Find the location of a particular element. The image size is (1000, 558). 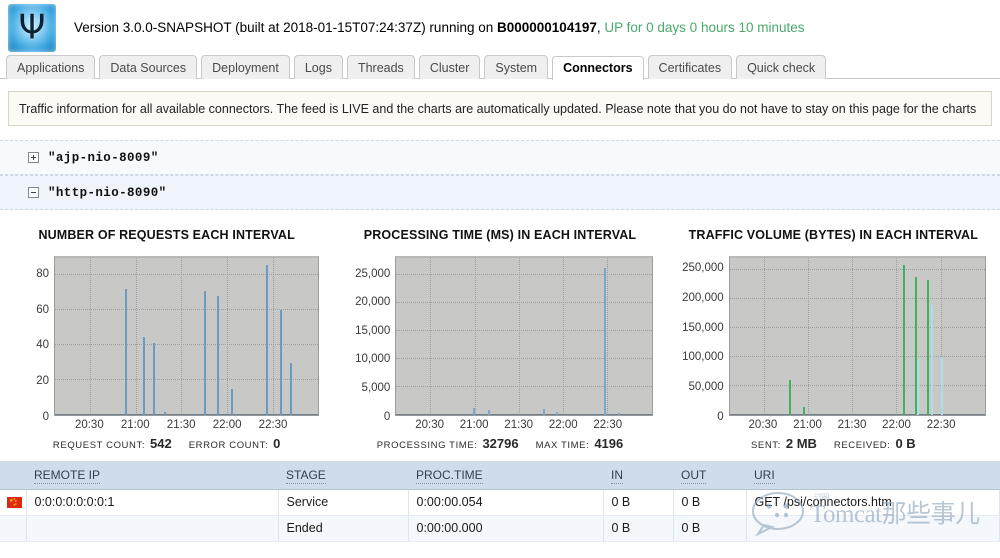

tab-label: Certificates is located at coordinates (690, 67).